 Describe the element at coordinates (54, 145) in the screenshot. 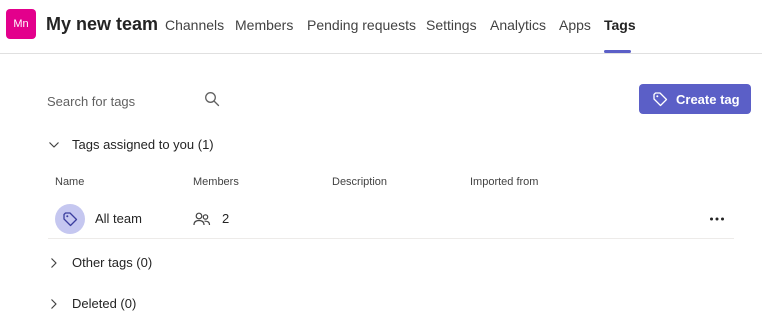

I see `chevron-down-icon` at that location.